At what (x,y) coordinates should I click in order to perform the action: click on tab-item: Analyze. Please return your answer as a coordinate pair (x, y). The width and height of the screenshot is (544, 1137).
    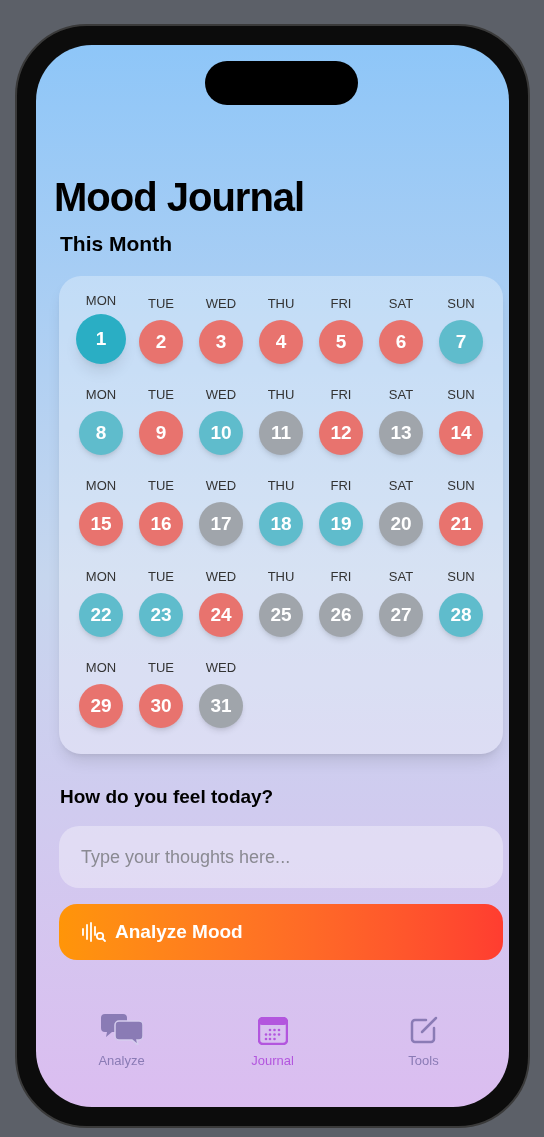
    Looking at the image, I should click on (121, 1040).